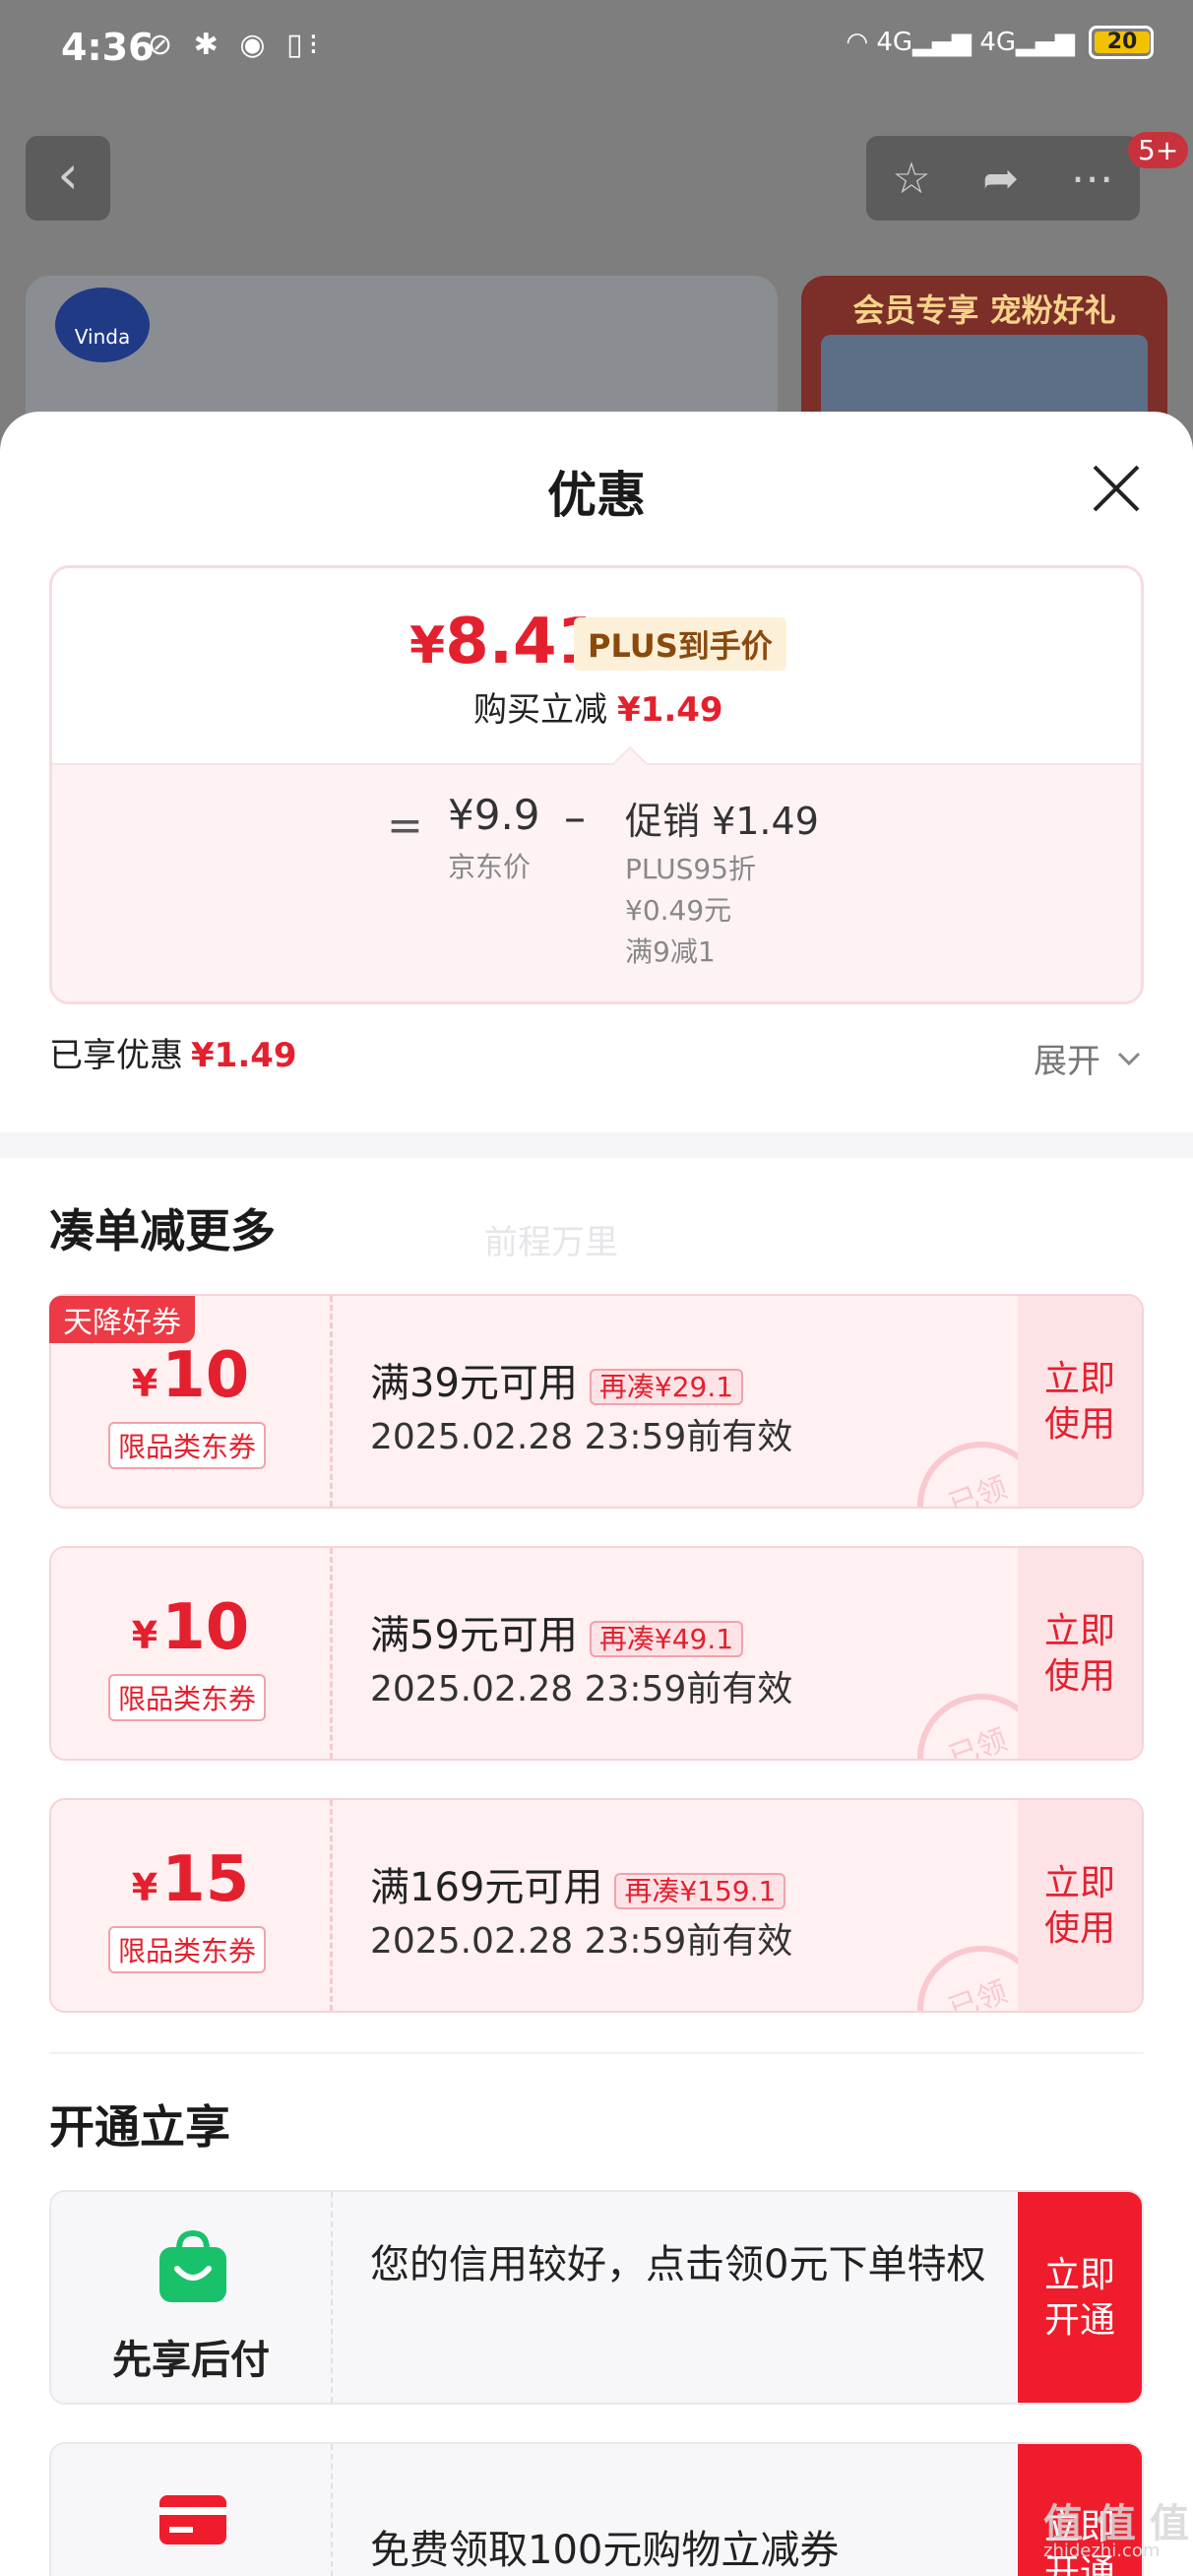 The image size is (1193, 2576). I want to click on section-title-open: 开通立享, so click(139, 2127).